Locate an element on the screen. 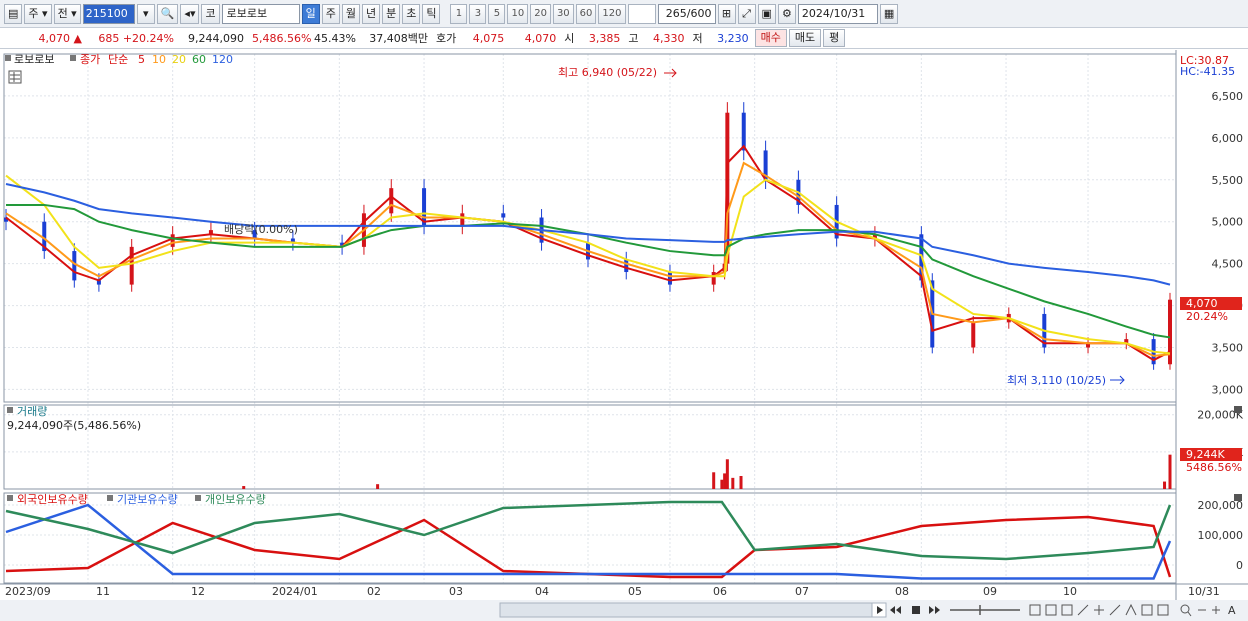 This screenshot has height=621, width=1248. date-label-11: 11 is located at coordinates (103, 591).